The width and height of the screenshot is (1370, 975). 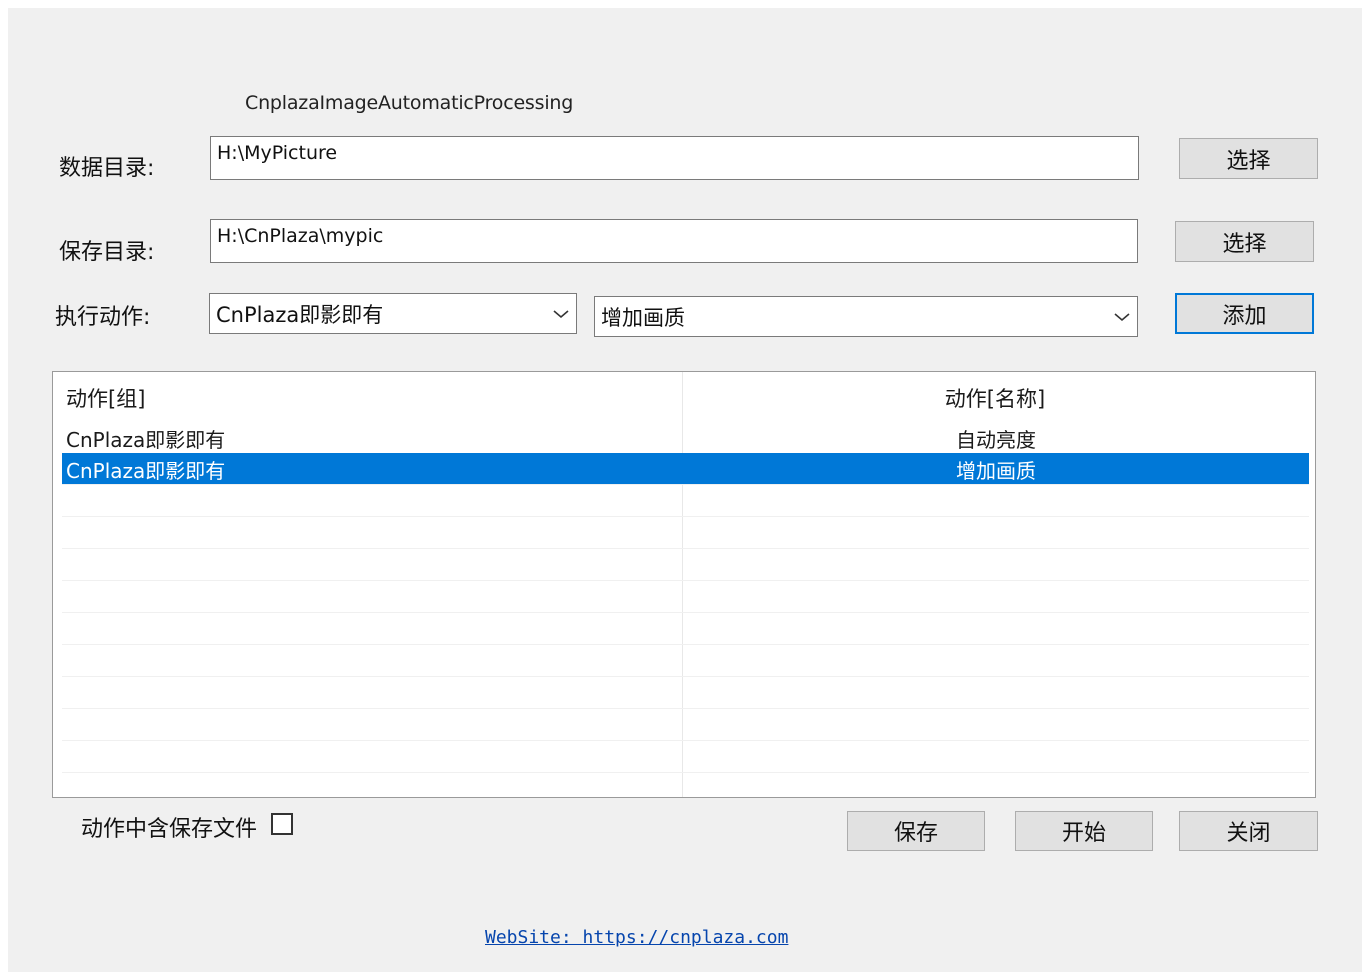 What do you see at coordinates (103, 317) in the screenshot?
I see `action-label: 执行动作:` at bounding box center [103, 317].